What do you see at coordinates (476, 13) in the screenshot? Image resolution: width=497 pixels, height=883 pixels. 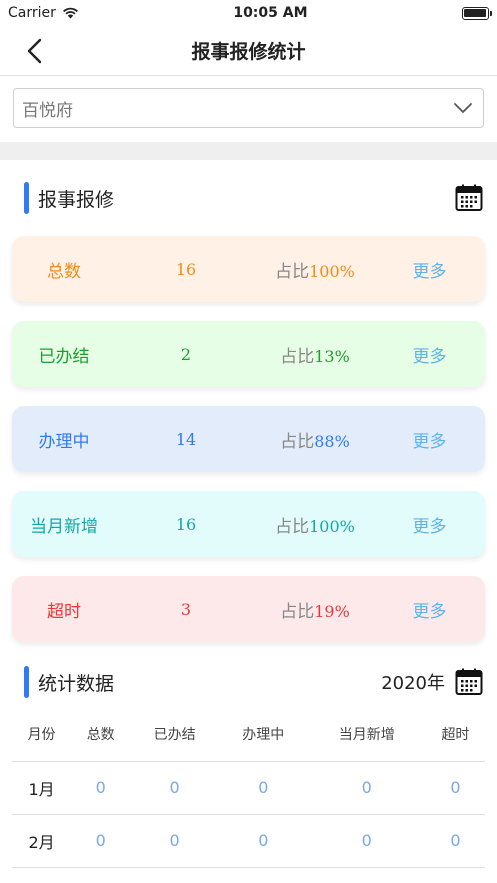 I see `battery-icon` at bounding box center [476, 13].